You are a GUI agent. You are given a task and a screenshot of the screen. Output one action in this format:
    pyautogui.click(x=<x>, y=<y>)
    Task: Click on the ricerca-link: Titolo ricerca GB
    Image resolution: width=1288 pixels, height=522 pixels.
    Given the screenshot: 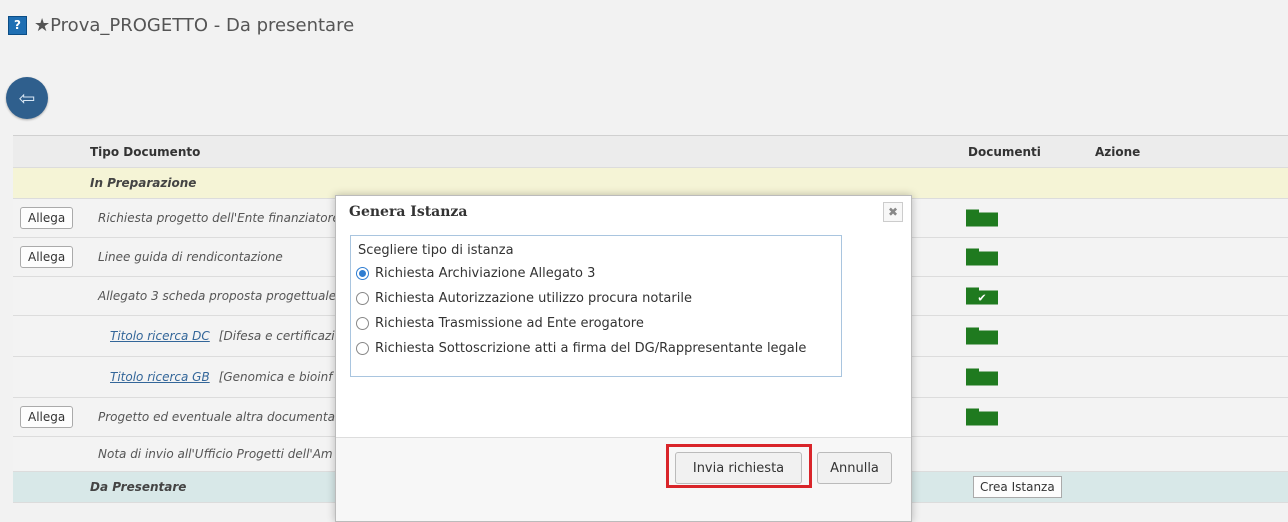 What is the action you would take?
    pyautogui.click(x=160, y=377)
    